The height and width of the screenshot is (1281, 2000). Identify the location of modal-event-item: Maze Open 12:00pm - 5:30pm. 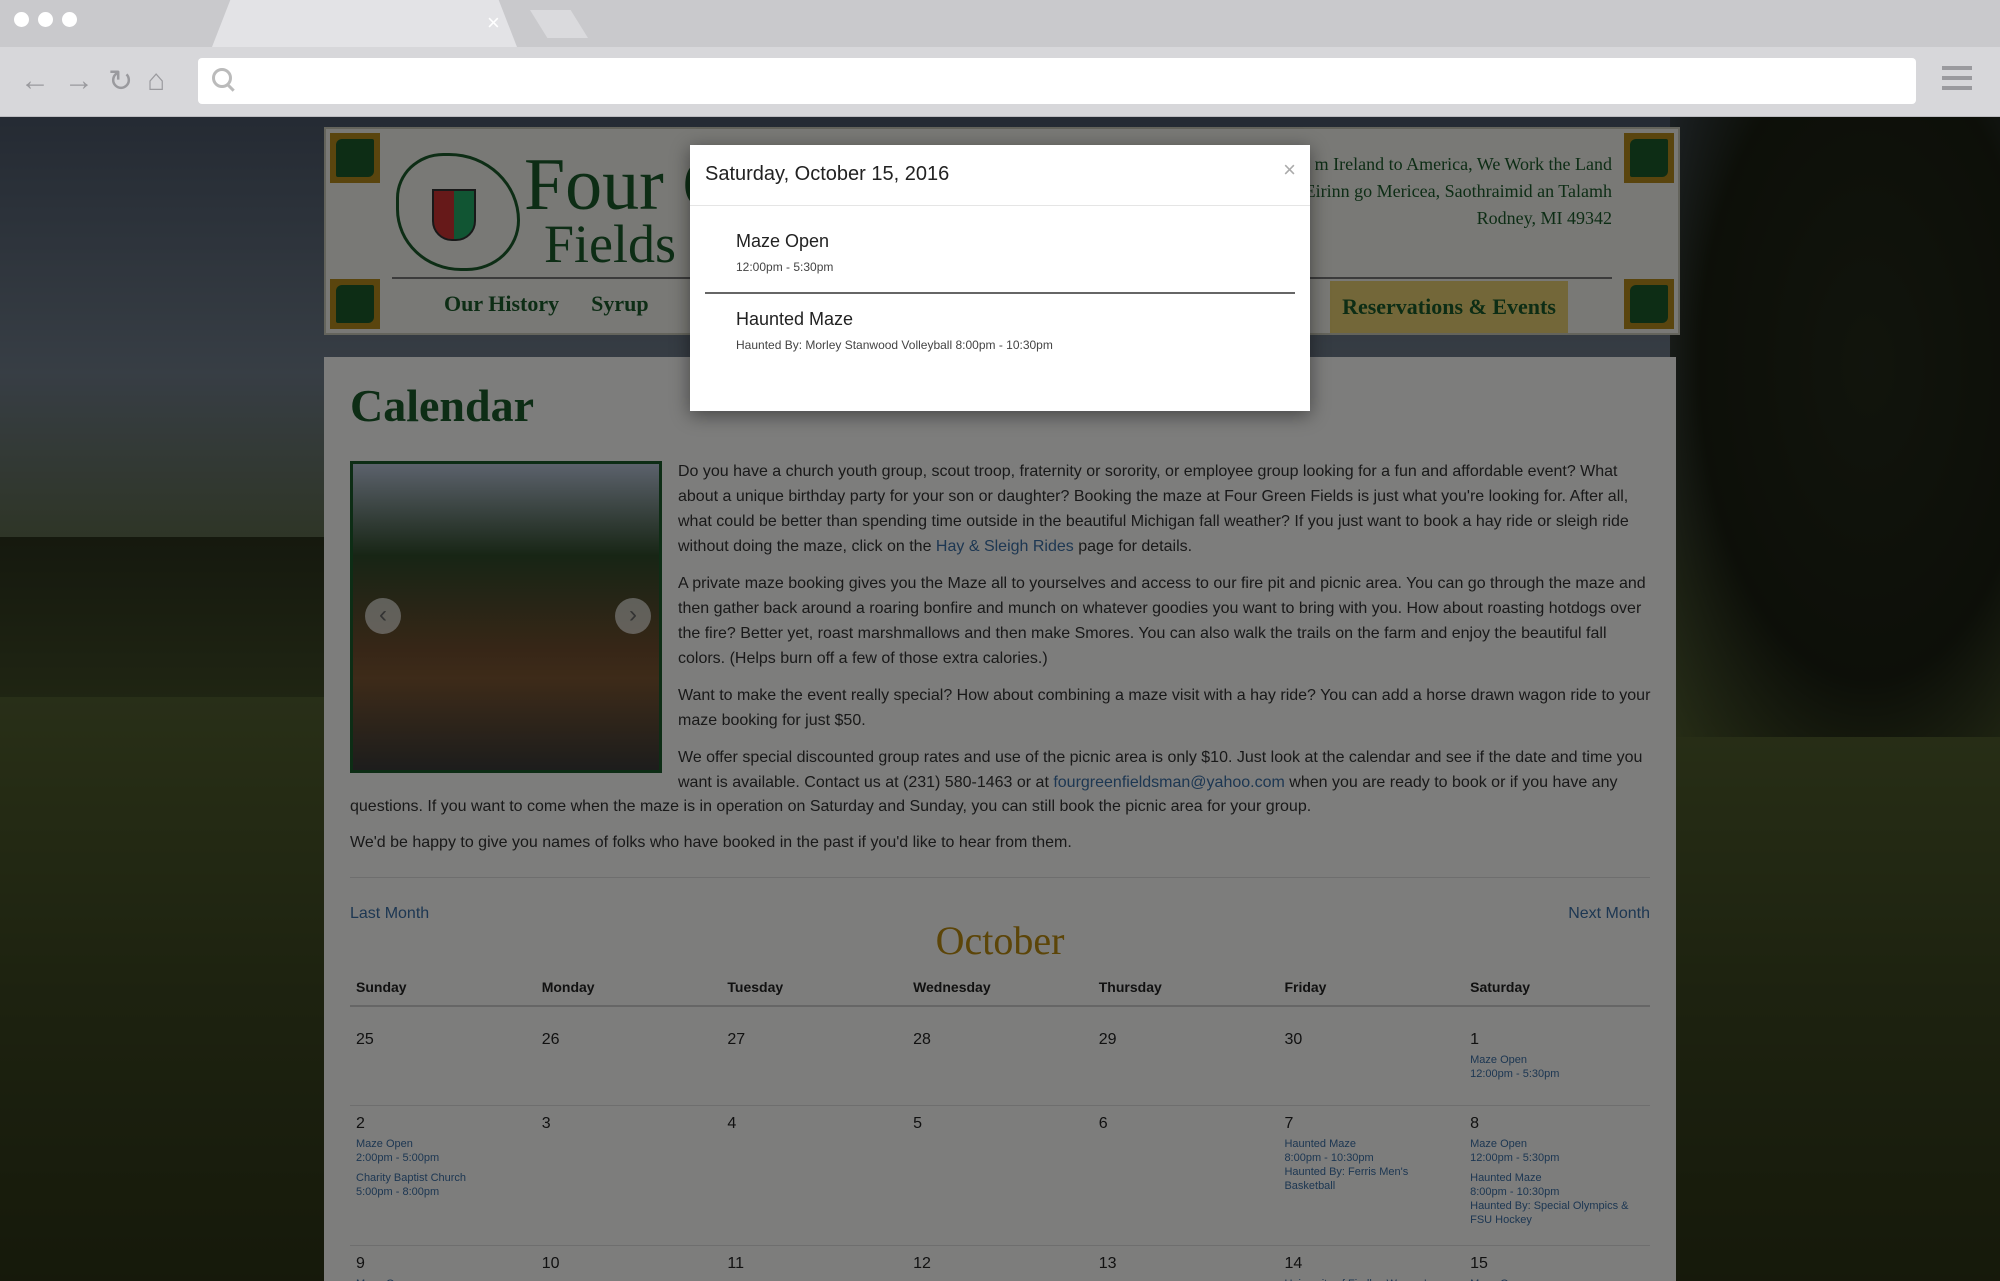
(784, 252).